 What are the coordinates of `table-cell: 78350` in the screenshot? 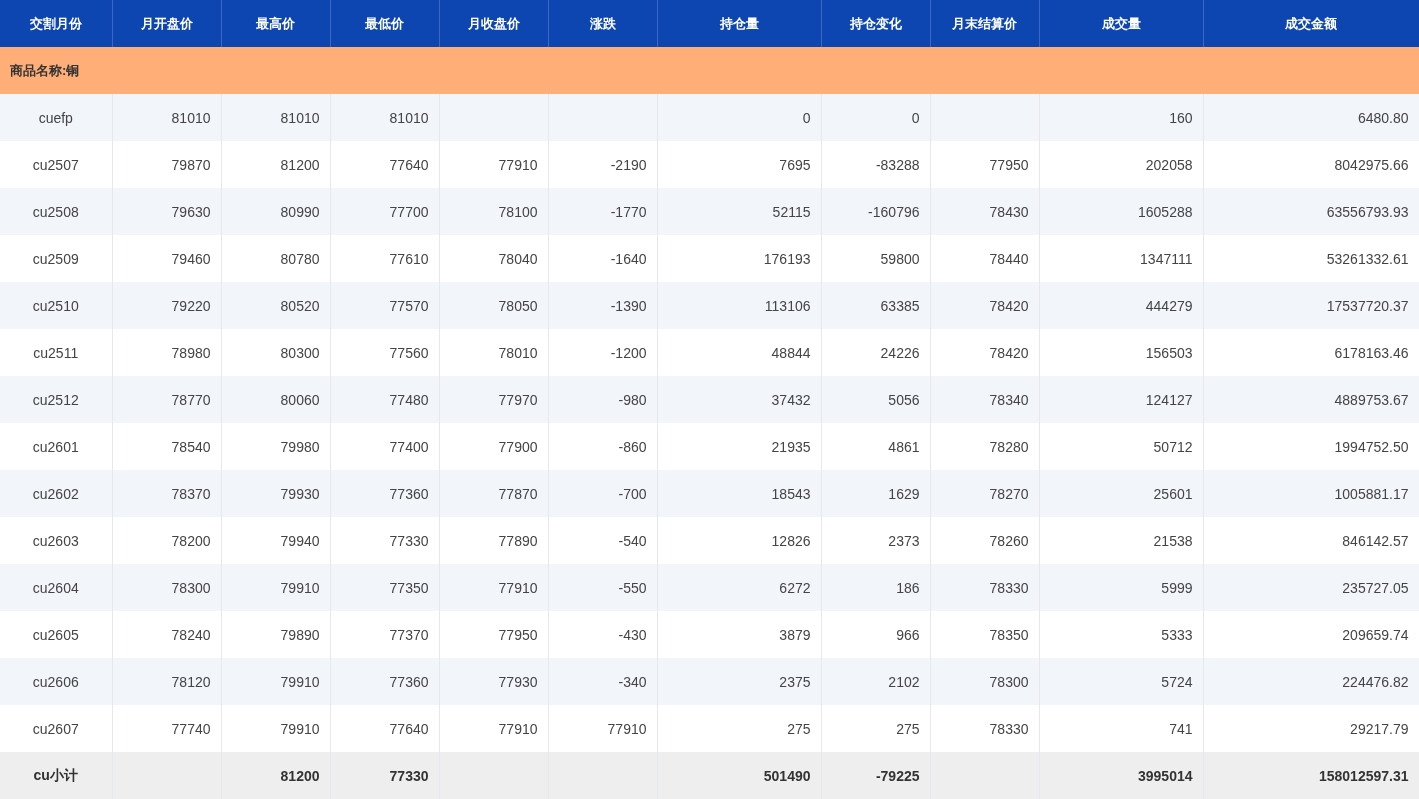 It's located at (984, 634).